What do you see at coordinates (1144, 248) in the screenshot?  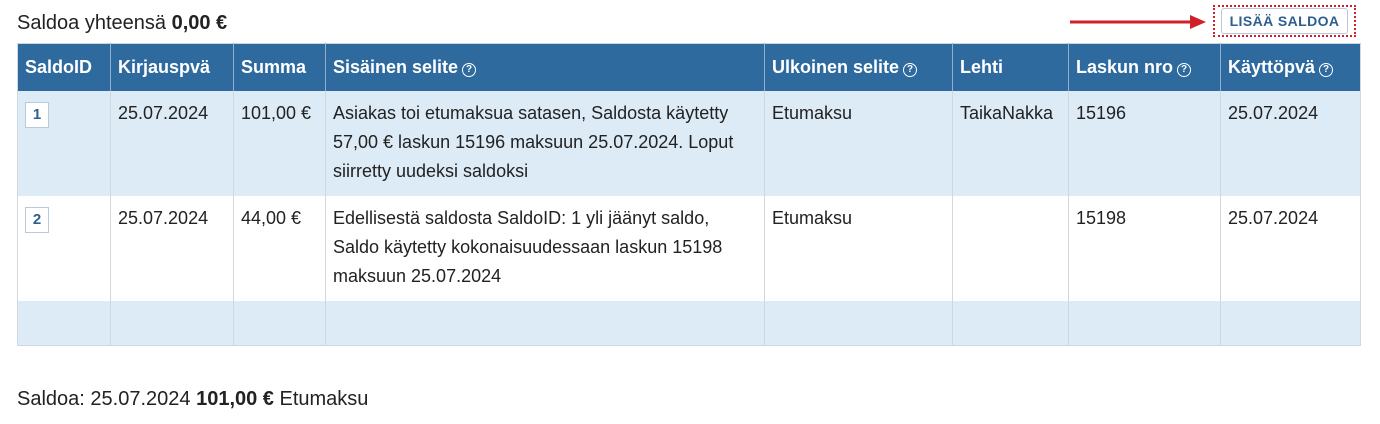 I see `cell-laskun-nro: 15198` at bounding box center [1144, 248].